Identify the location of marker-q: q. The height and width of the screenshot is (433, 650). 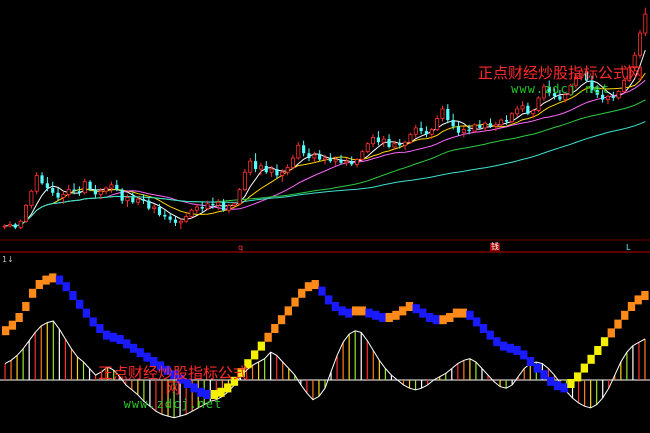
(241, 247).